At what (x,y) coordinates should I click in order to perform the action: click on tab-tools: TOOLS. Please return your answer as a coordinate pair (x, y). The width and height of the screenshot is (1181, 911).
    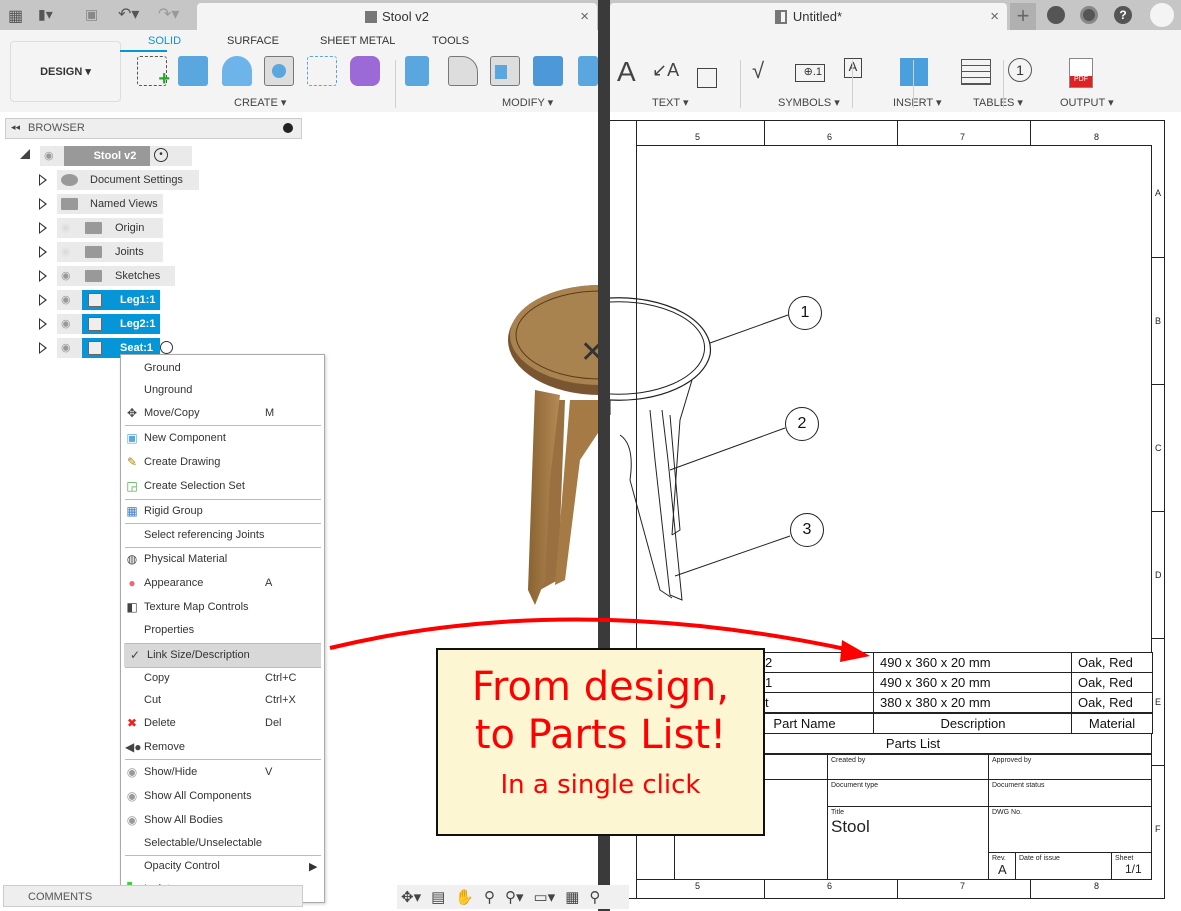
    Looking at the image, I should click on (450, 41).